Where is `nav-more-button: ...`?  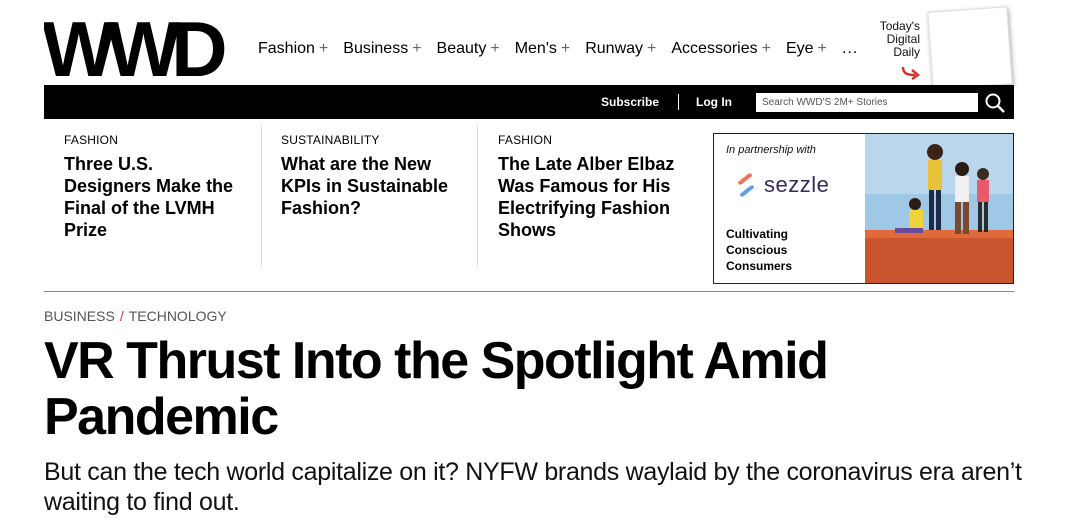 nav-more-button: ... is located at coordinates (850, 49).